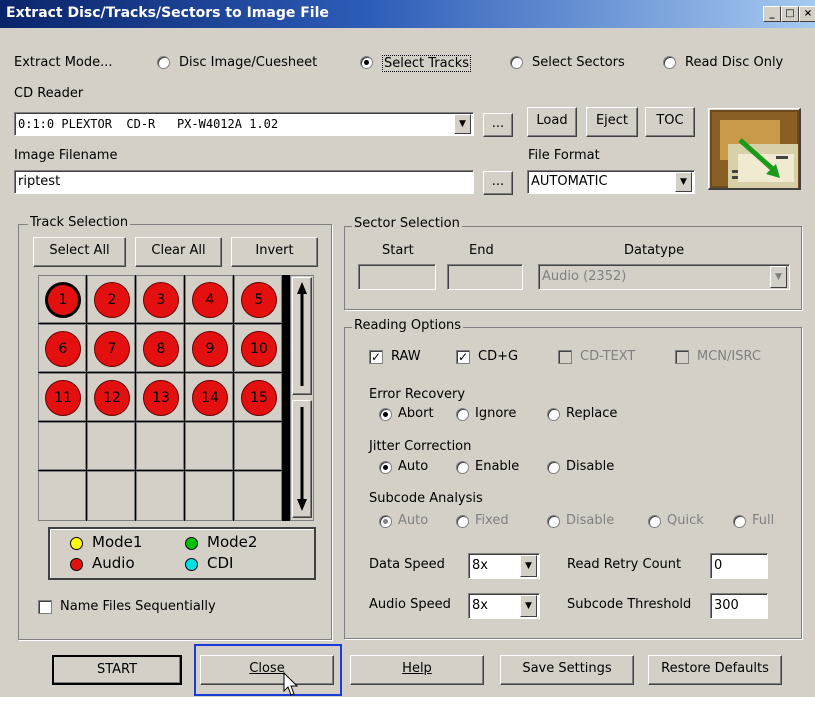 This screenshot has width=815, height=713. Describe the element at coordinates (495, 413) in the screenshot. I see `error-ignore-label: Ignore` at that location.